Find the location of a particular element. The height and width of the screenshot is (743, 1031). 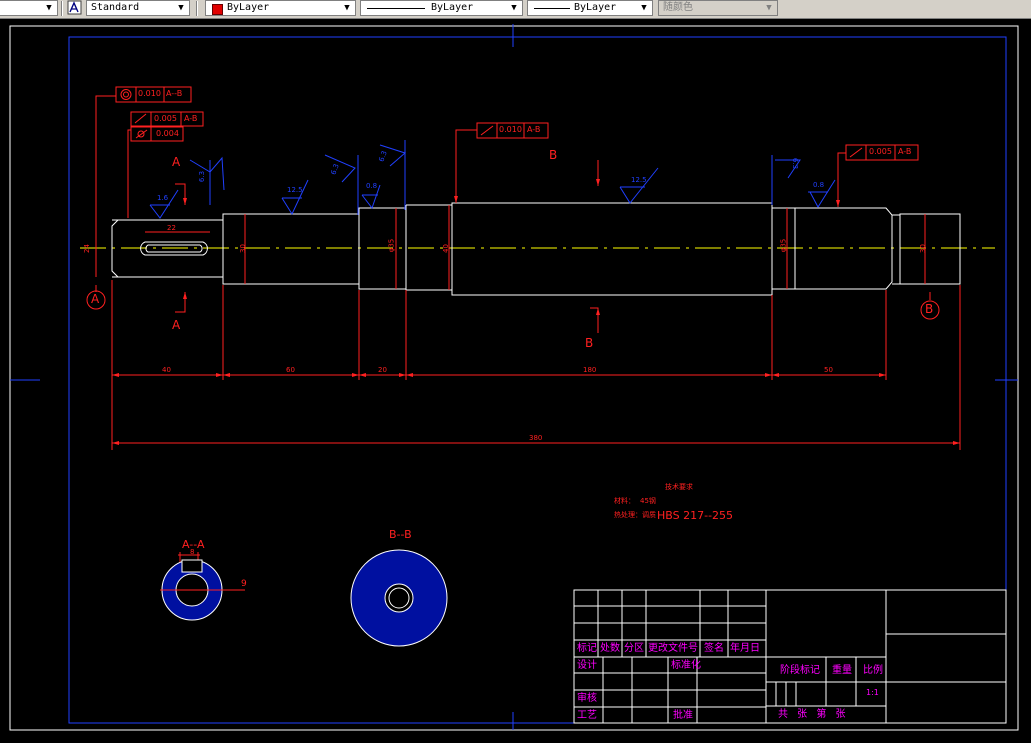

linetype-sample-icon is located at coordinates (396, 8).